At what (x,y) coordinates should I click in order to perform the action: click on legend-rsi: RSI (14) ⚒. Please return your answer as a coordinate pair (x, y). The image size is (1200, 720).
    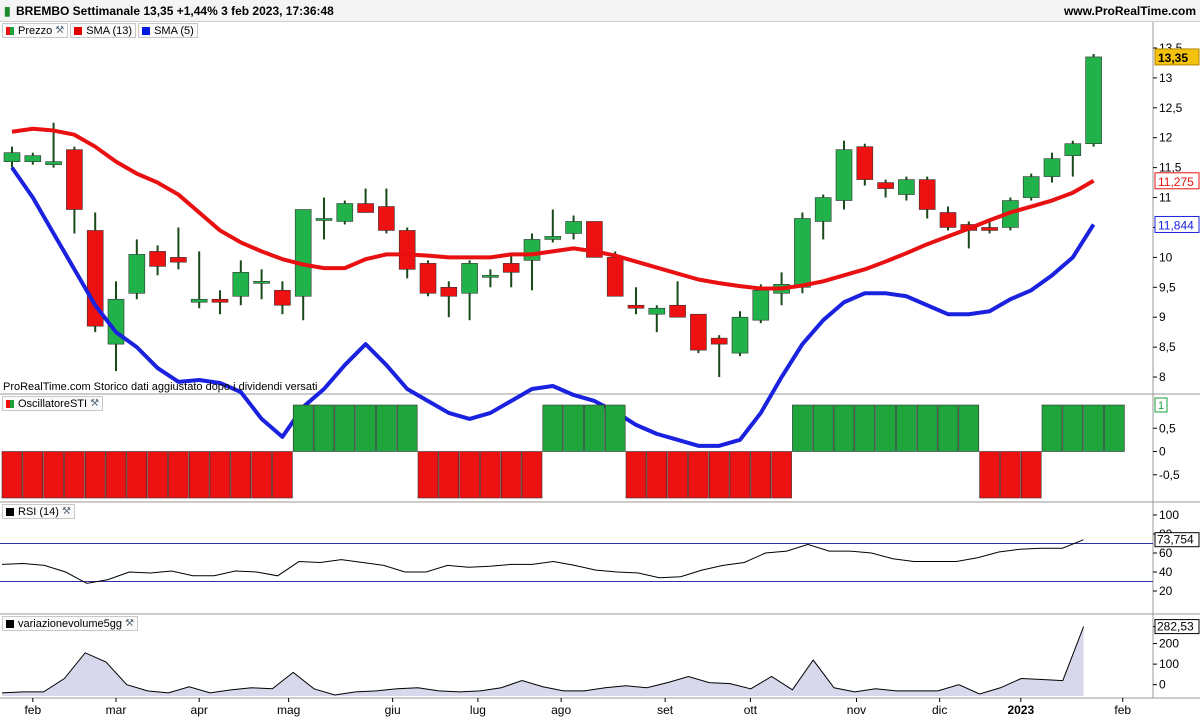
    Looking at the image, I should click on (38, 511).